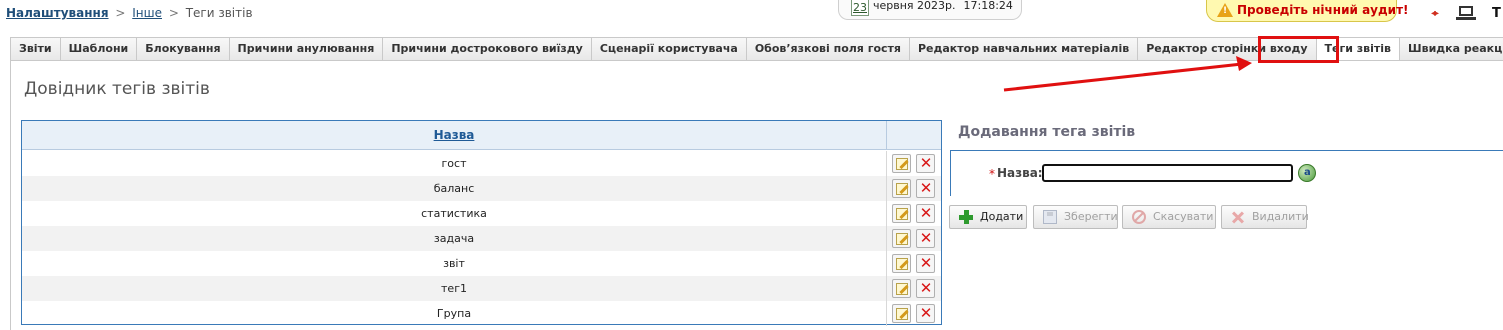 This screenshot has height=330, width=1503. I want to click on name-field-label: Назва:, so click(1020, 173).